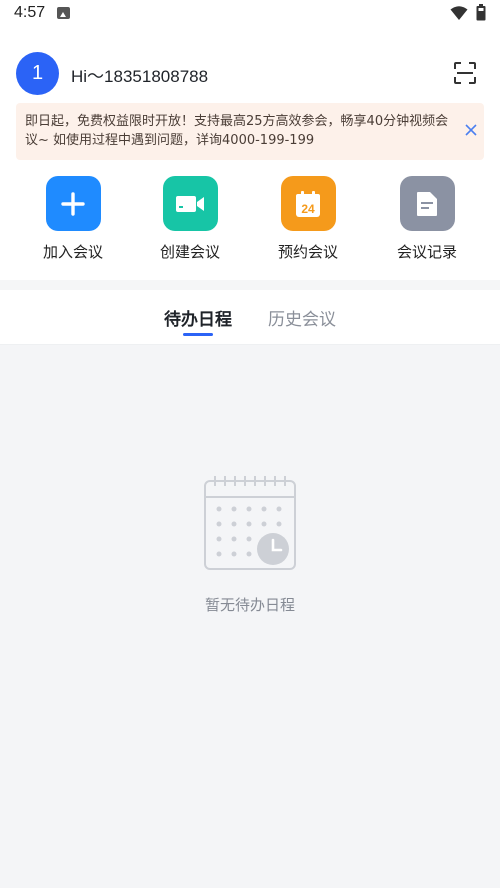  What do you see at coordinates (250, 317) in the screenshot?
I see `schedule-tabs: 待办日程 历史会议` at bounding box center [250, 317].